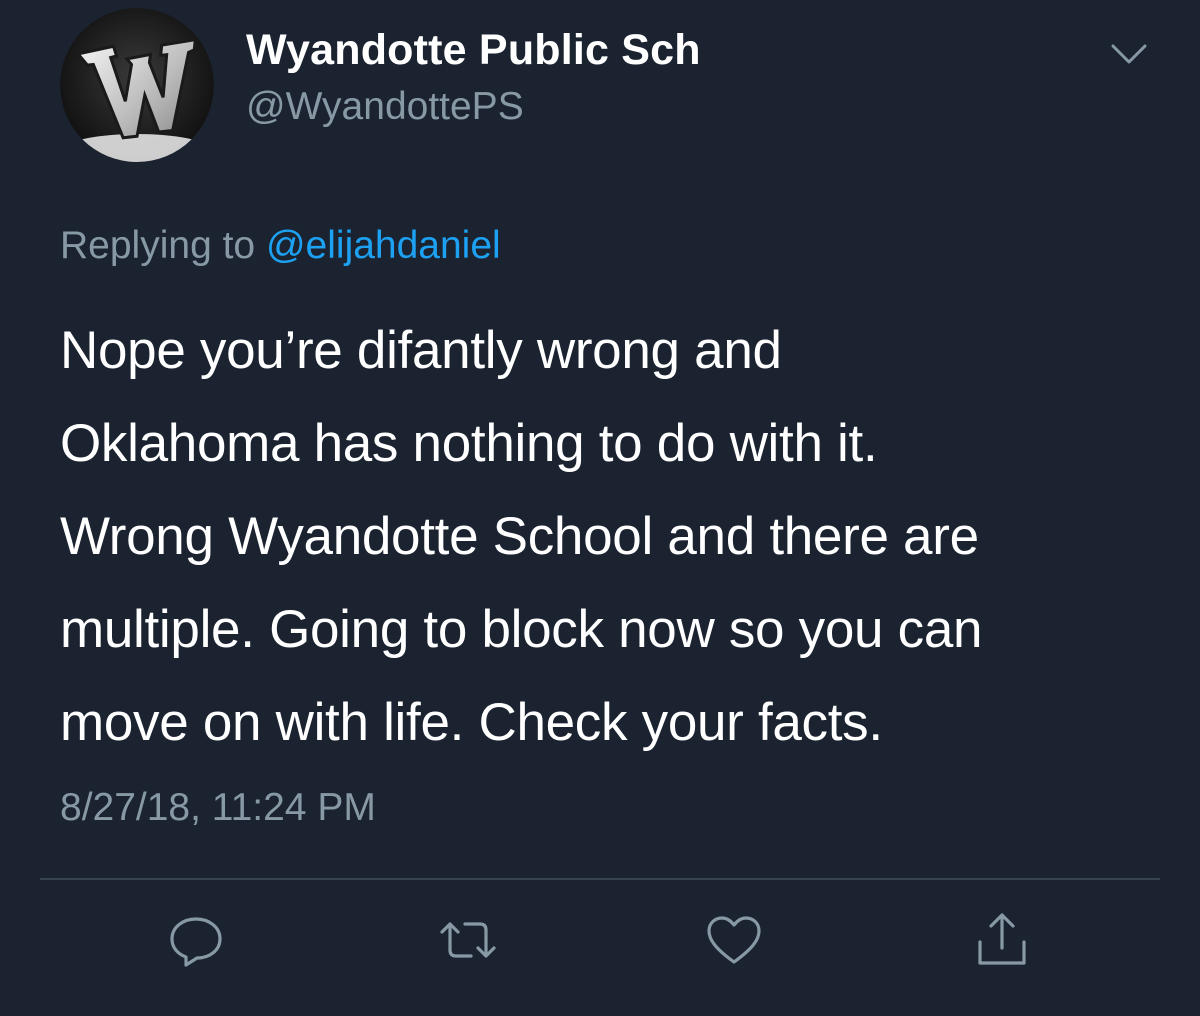 The height and width of the screenshot is (1016, 1200). Describe the element at coordinates (600, 879) in the screenshot. I see `divider` at that location.